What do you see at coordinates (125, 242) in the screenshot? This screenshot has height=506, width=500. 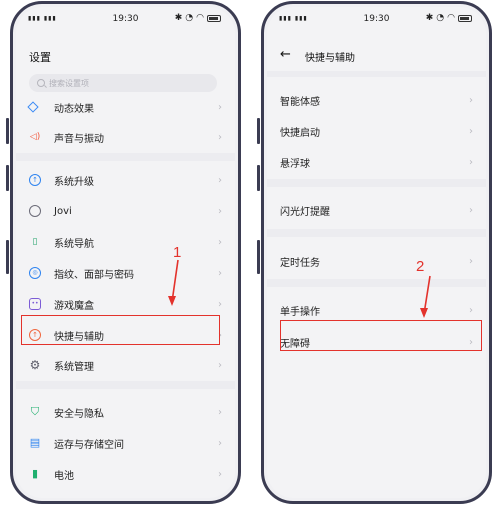 I see `settings-item-system-navigation: ▯ 系统导航 ›` at bounding box center [125, 242].